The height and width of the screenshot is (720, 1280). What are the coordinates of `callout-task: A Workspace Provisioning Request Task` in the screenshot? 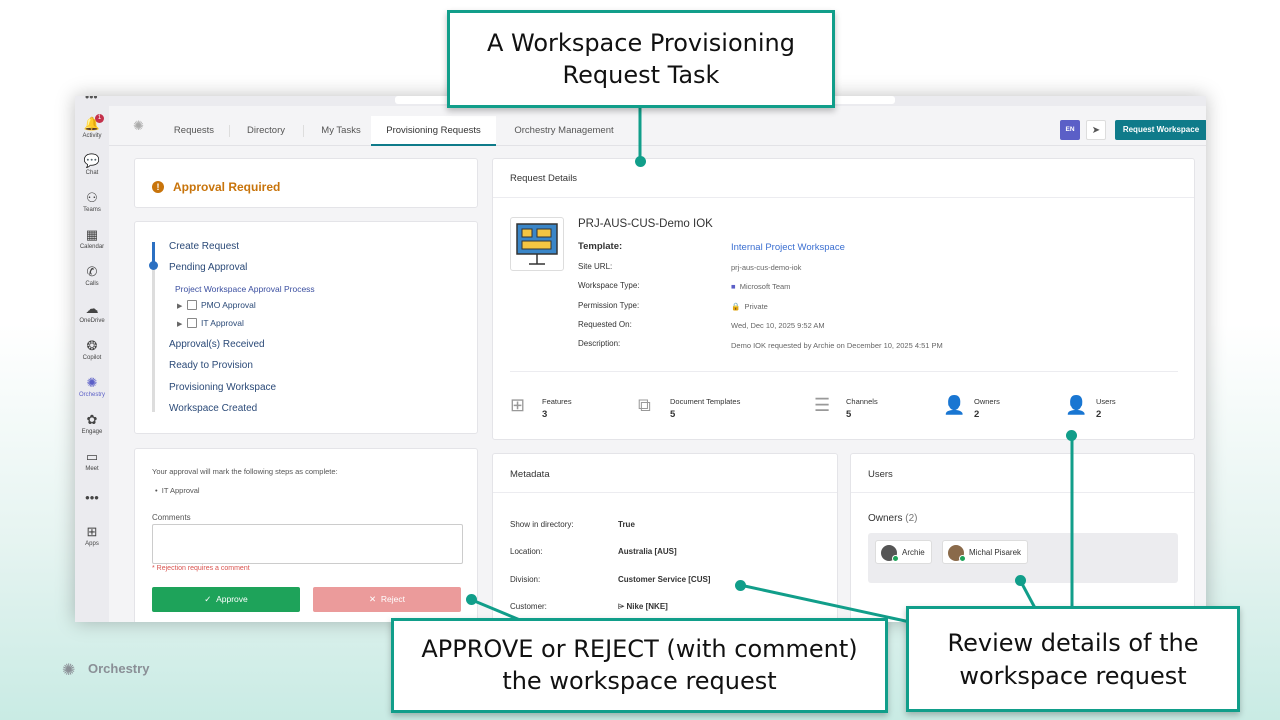 It's located at (641, 59).